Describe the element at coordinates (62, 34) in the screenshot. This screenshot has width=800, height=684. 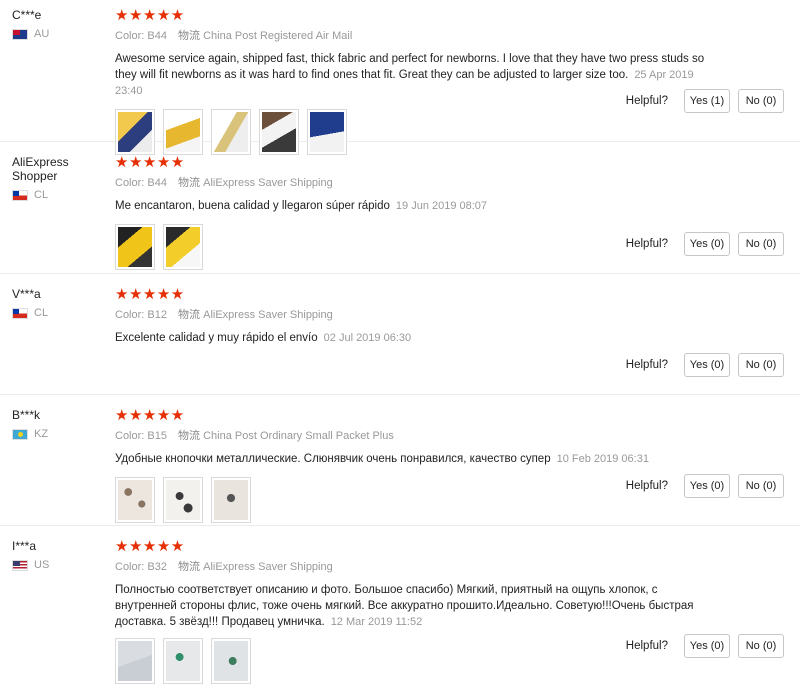
I see `reviewer-country: AU` at that location.